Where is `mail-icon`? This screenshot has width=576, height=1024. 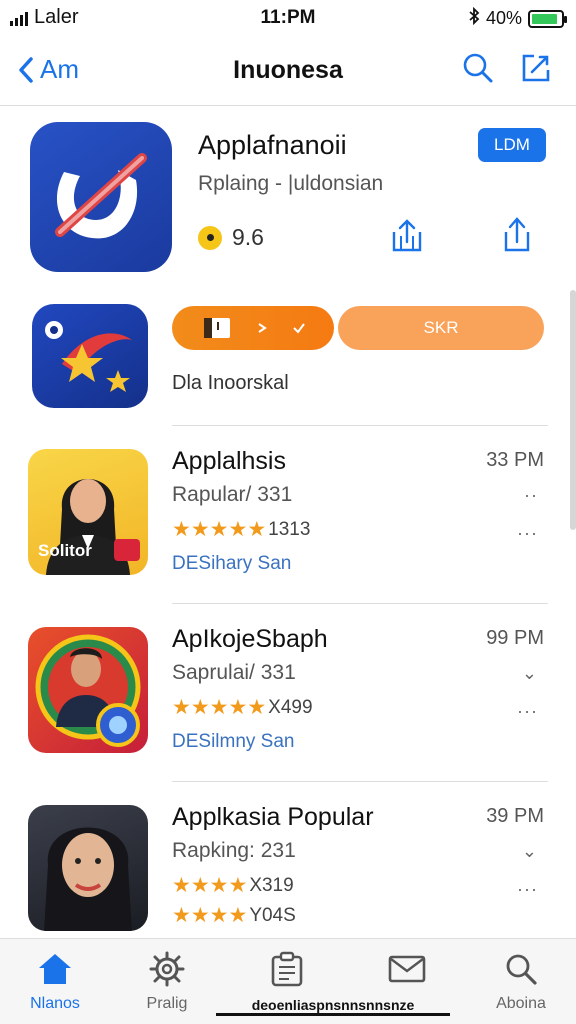 mail-icon is located at coordinates (407, 969).